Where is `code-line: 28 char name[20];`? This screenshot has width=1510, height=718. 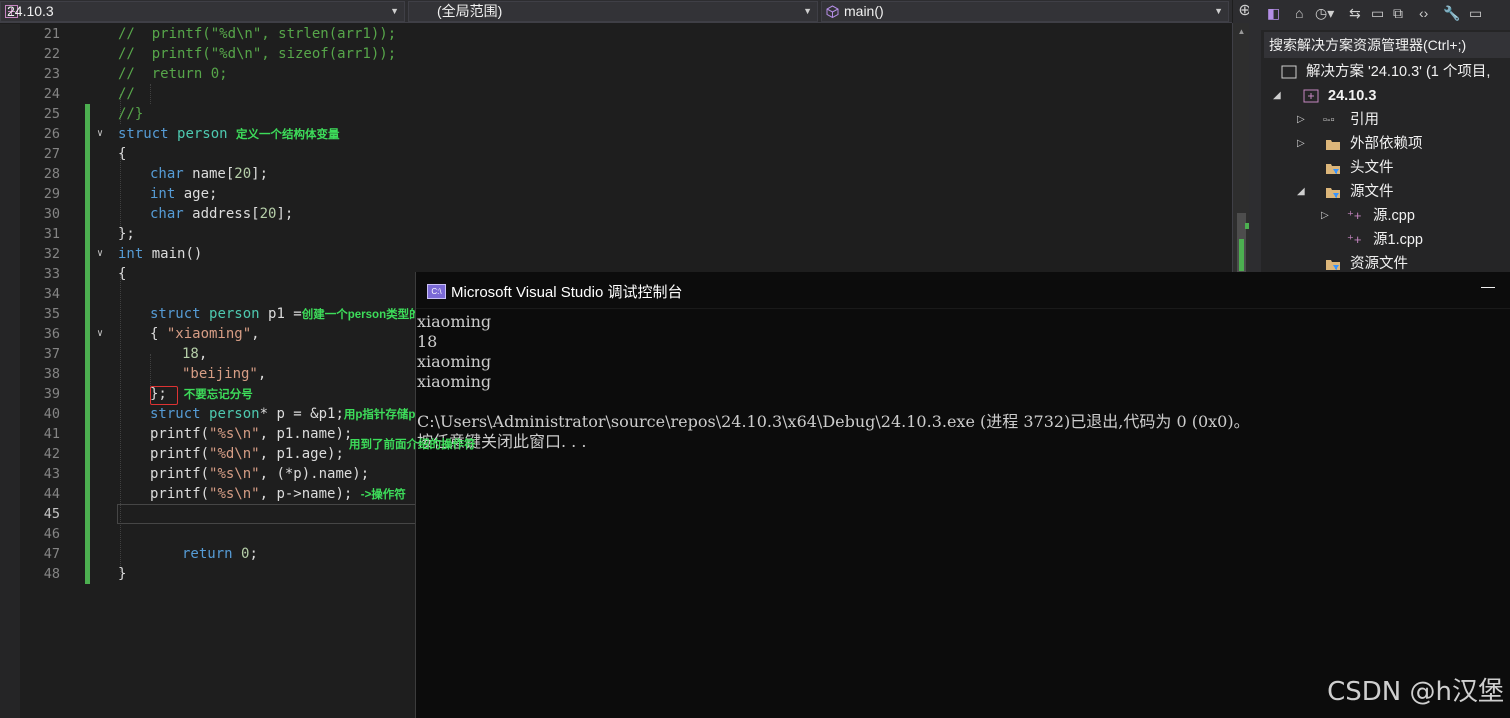
code-line: 28 char name[20]; is located at coordinates (616, 174).